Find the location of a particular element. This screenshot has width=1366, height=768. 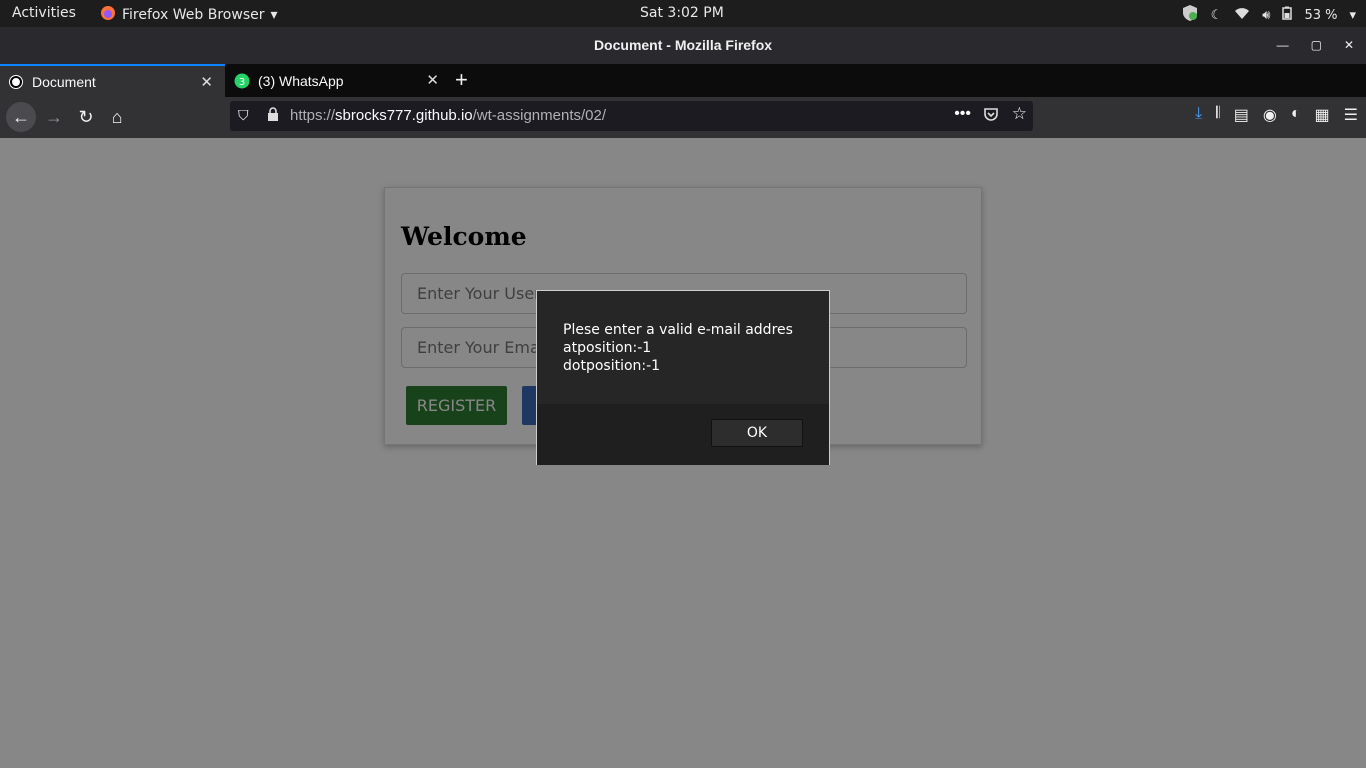

shield-icon is located at coordinates (1190, 15).